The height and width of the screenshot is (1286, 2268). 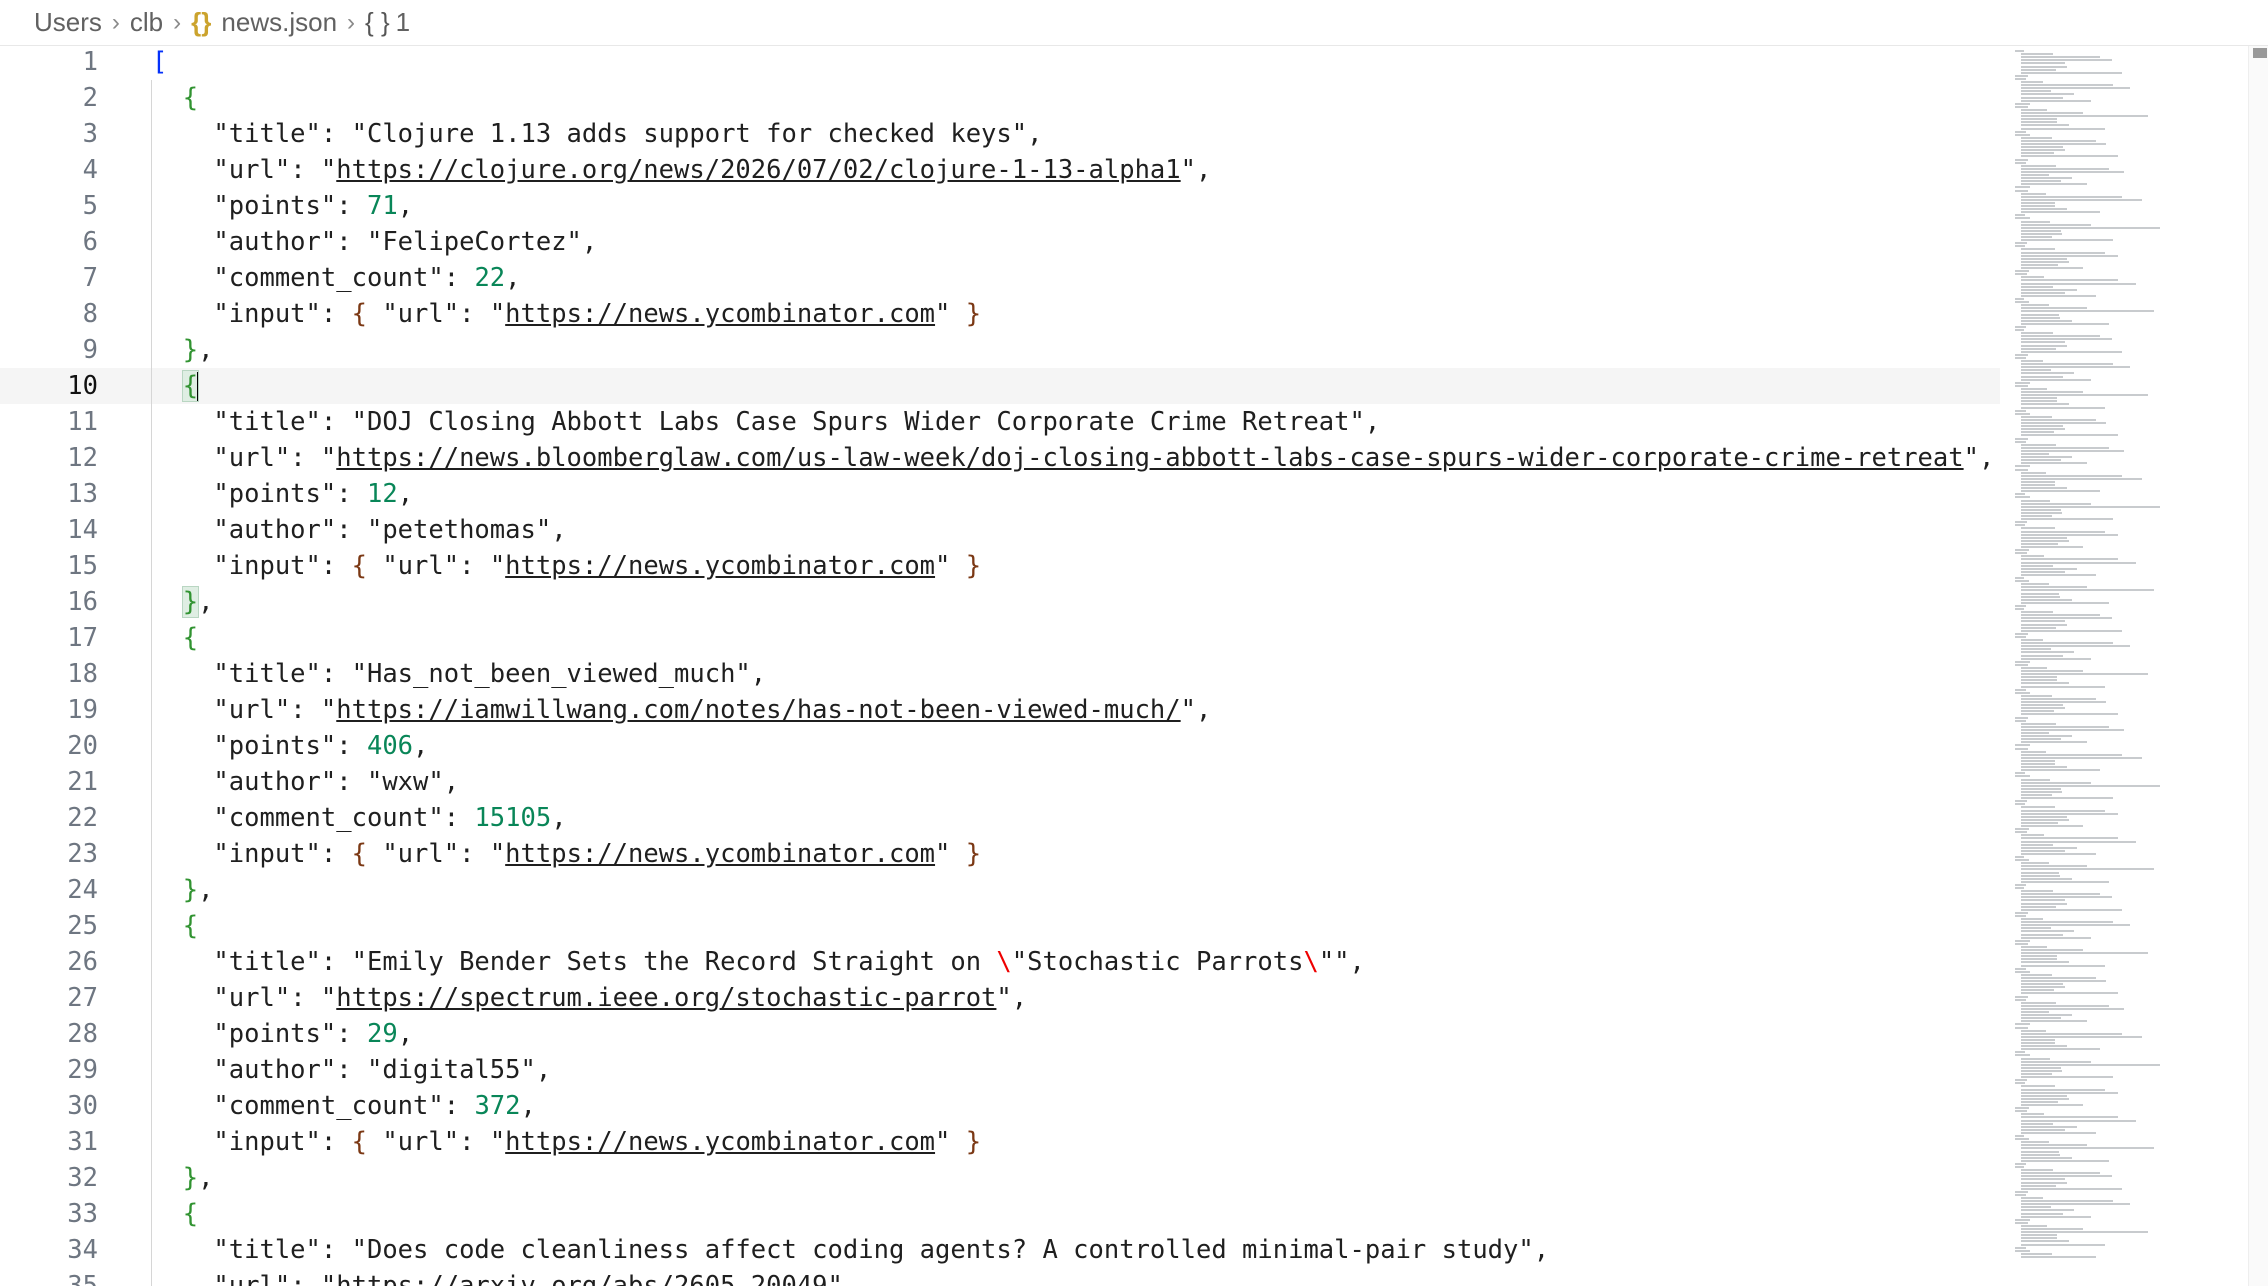 I want to click on code-line: 29 "author": "digital55",, so click(x=1000, y=1070).